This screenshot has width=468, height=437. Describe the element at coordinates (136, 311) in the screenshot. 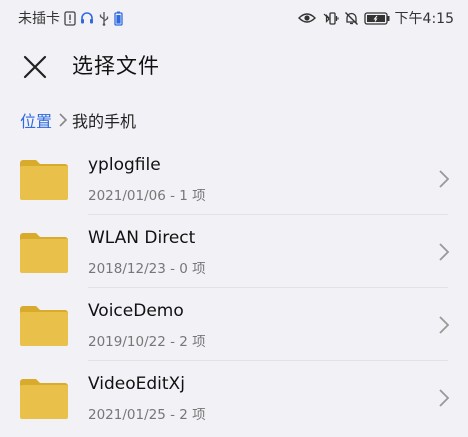

I see `file-name: VoiceDemo` at that location.